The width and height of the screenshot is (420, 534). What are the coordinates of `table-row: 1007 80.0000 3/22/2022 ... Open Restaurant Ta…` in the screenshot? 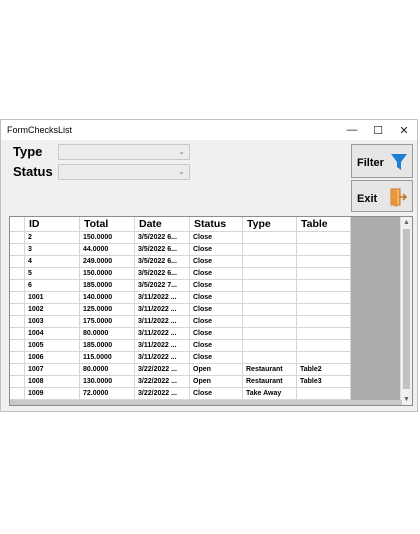 It's located at (180, 369).